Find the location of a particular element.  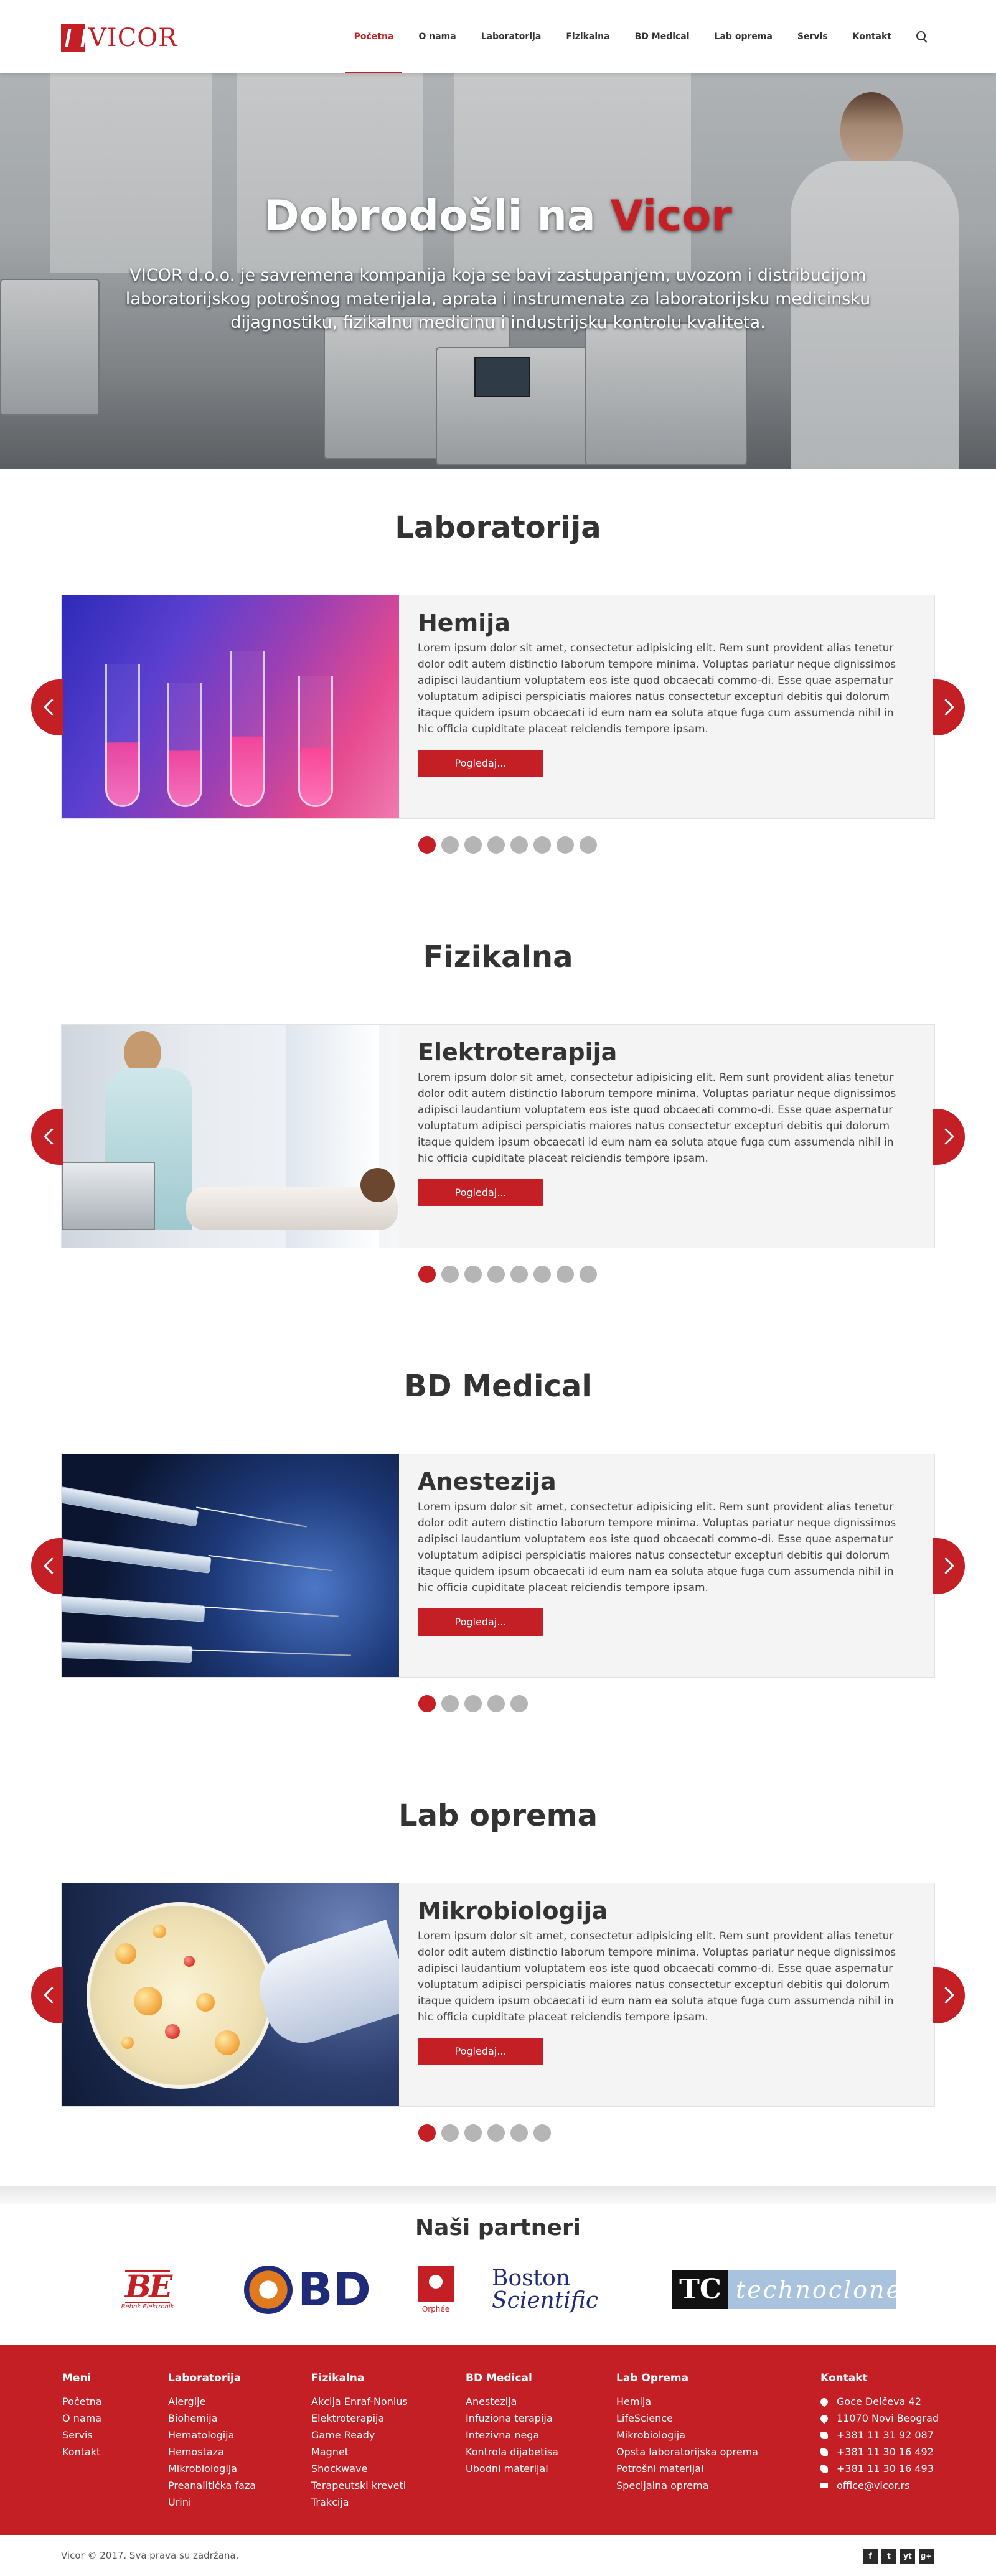

footer-link: Elektroterapija is located at coordinates (360, 2418).